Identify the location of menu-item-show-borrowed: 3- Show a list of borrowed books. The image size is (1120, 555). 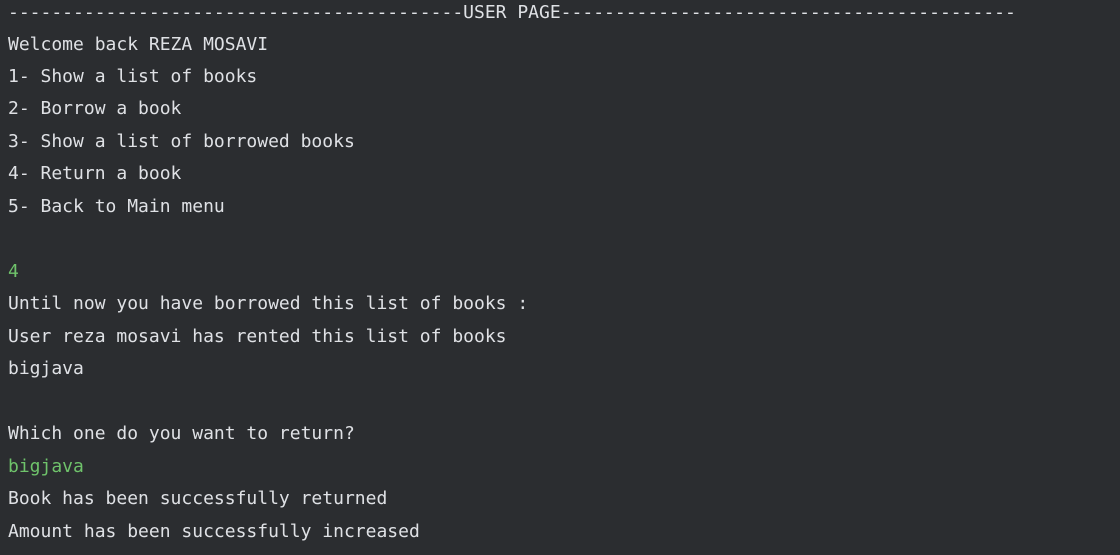
(181, 141).